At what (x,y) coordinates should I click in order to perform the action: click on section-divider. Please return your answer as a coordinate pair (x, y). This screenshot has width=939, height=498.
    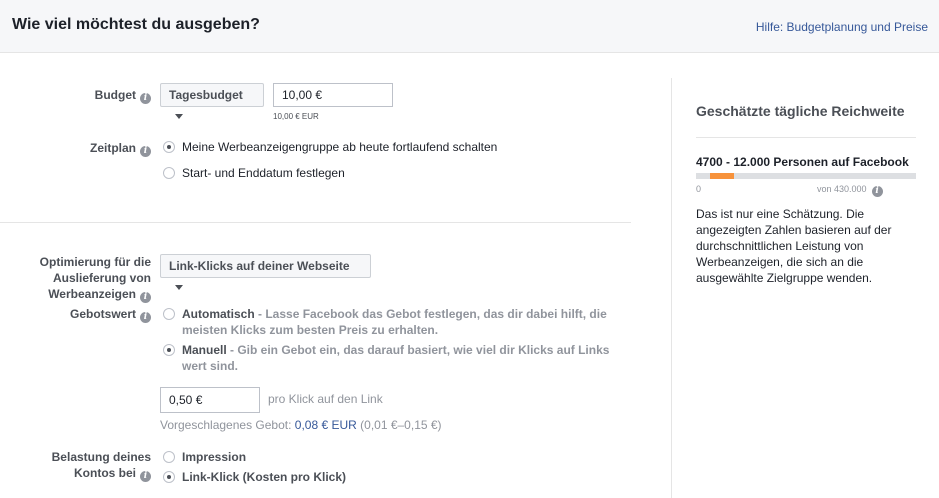
    Looking at the image, I should click on (315, 222).